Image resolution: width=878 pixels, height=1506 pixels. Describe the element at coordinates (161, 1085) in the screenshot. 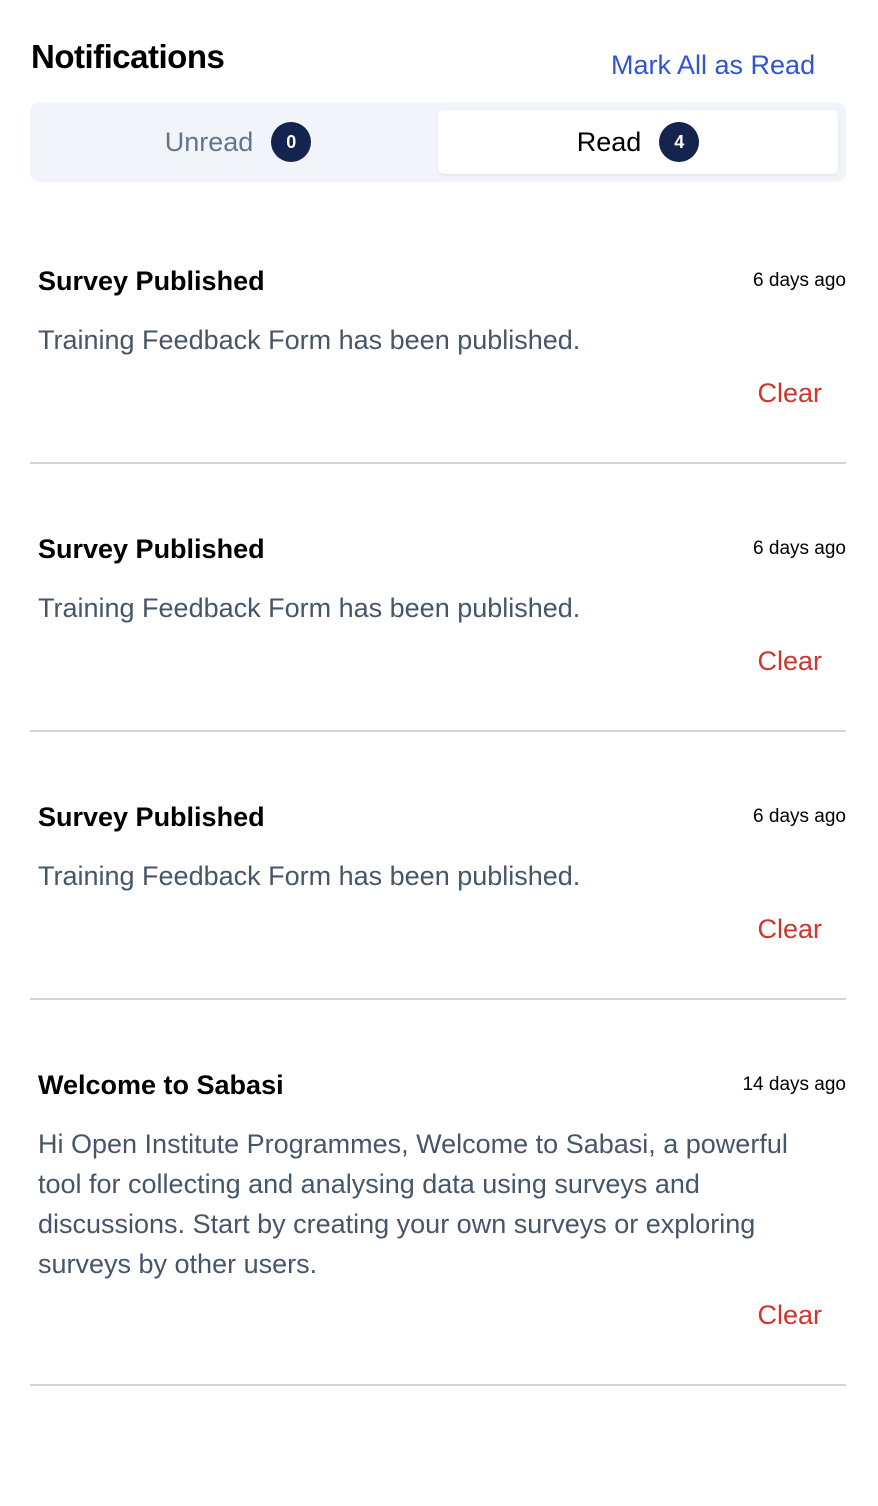

I see `notification-title: Welcome to Sabasi` at that location.